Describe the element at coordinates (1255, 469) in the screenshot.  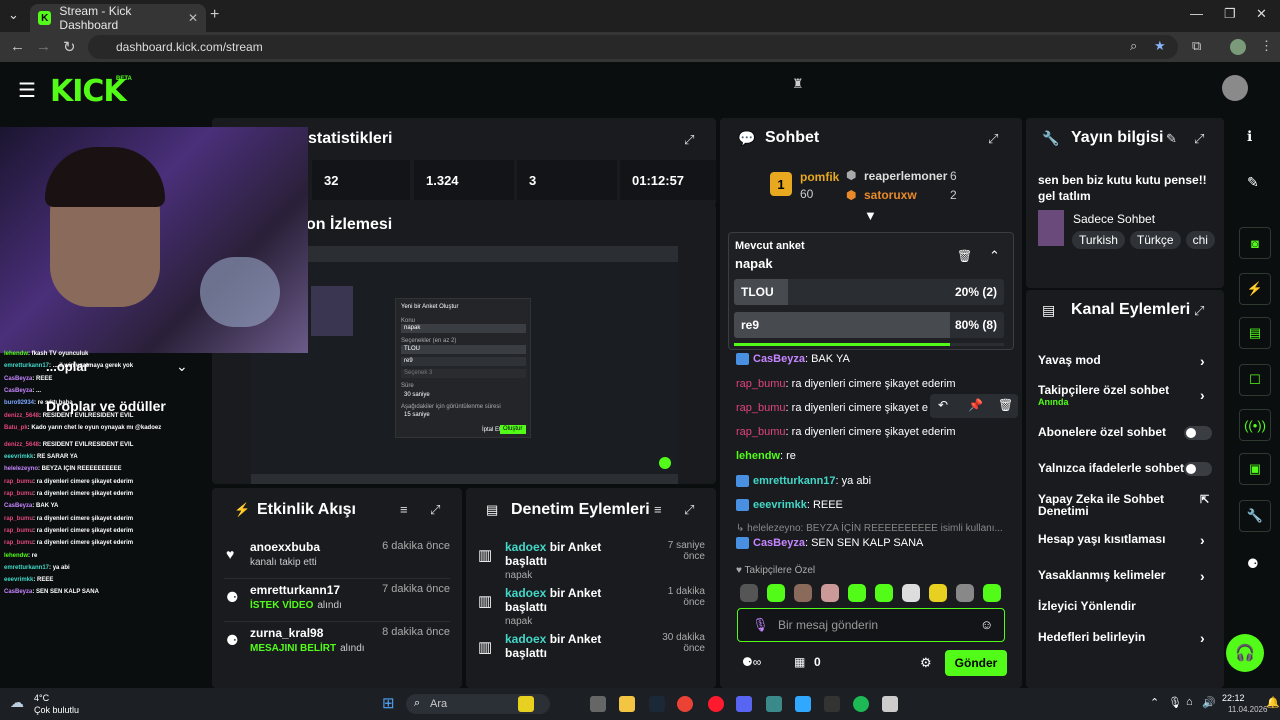
I see `layout-icon: ▣` at that location.